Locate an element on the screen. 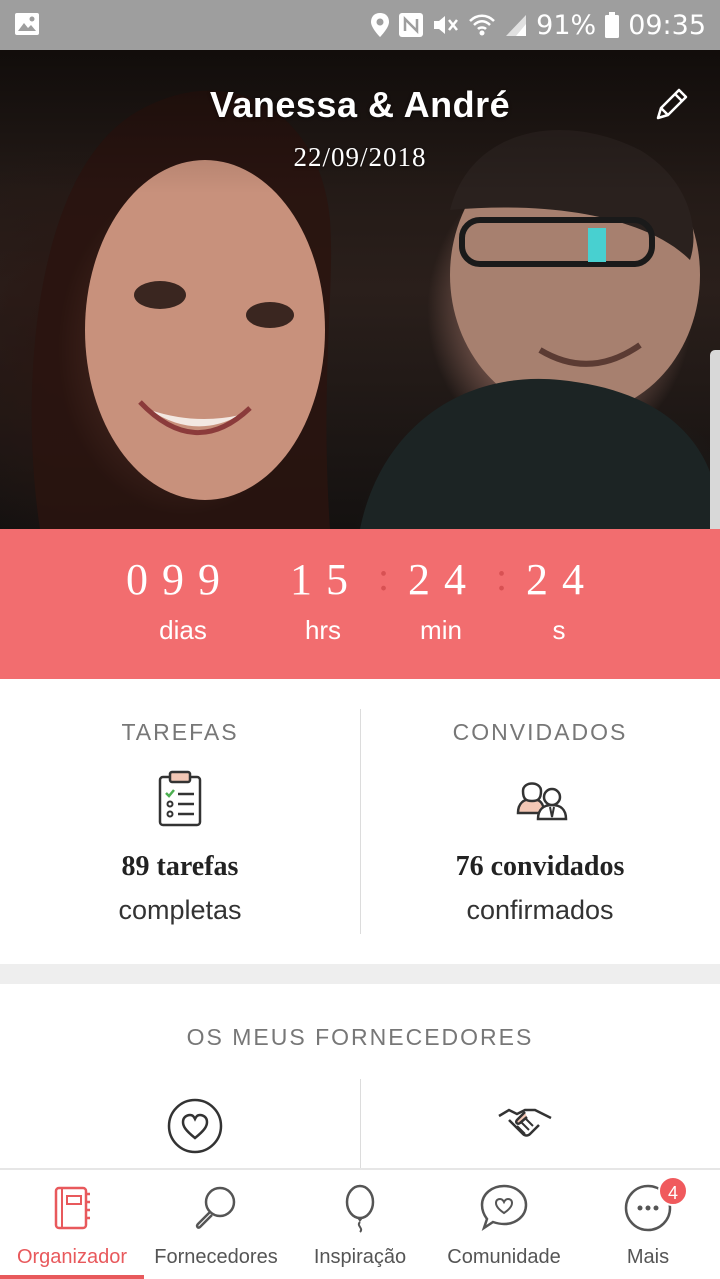 Image resolution: width=720 pixels, height=1279 pixels. nav-label: Fornecedores is located at coordinates (216, 1257).